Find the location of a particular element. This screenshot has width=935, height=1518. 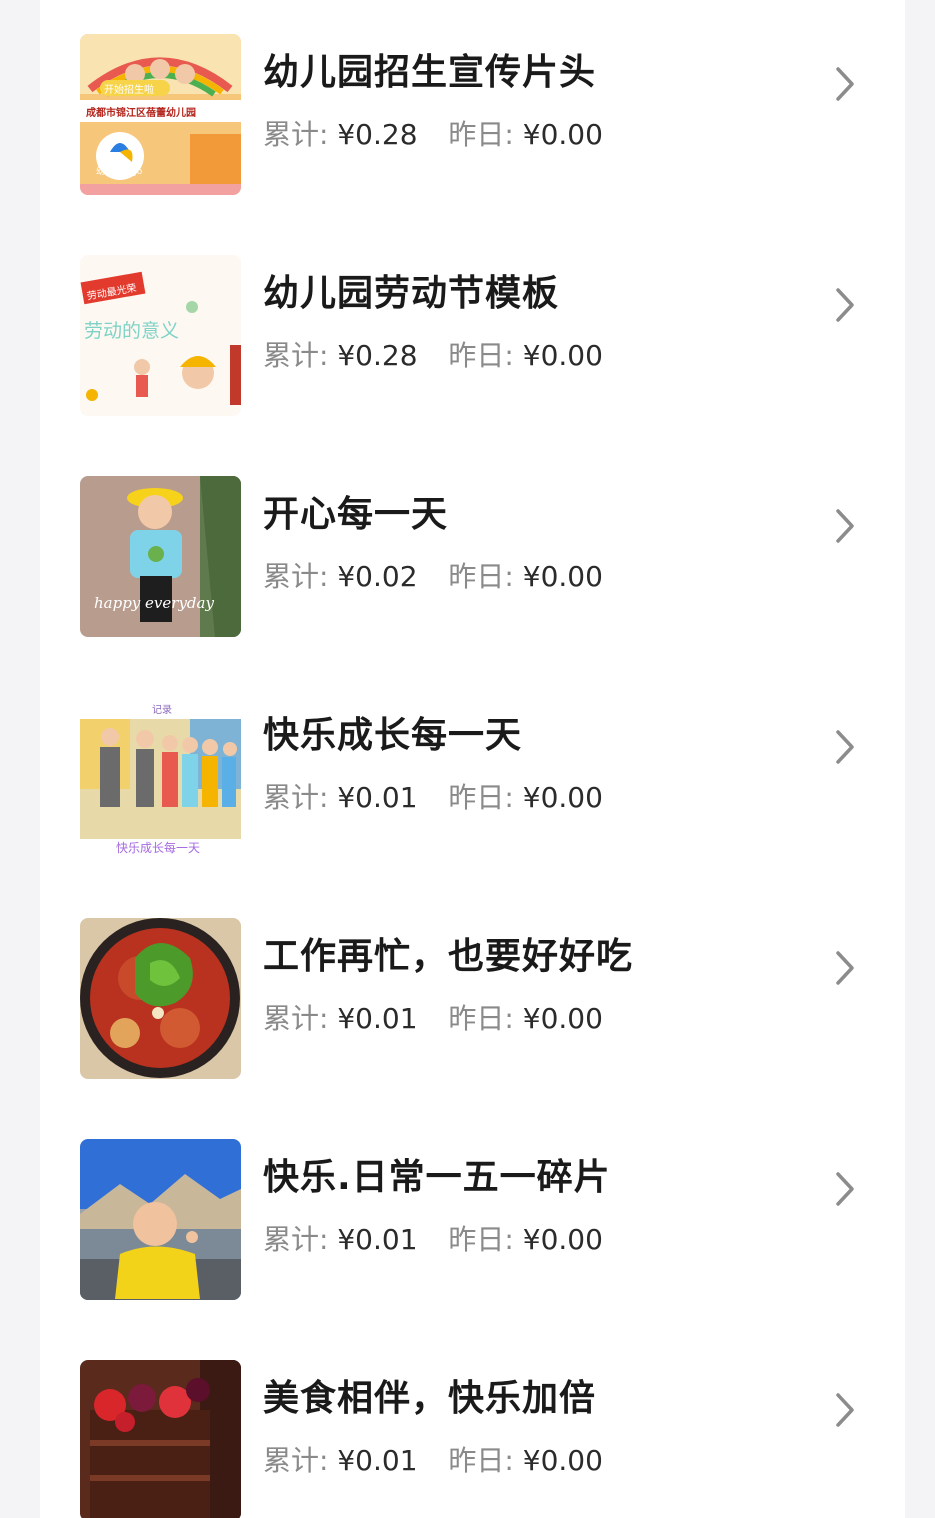

item-title: 快乐.日常一五一碎片 is located at coordinates (437, 1177).